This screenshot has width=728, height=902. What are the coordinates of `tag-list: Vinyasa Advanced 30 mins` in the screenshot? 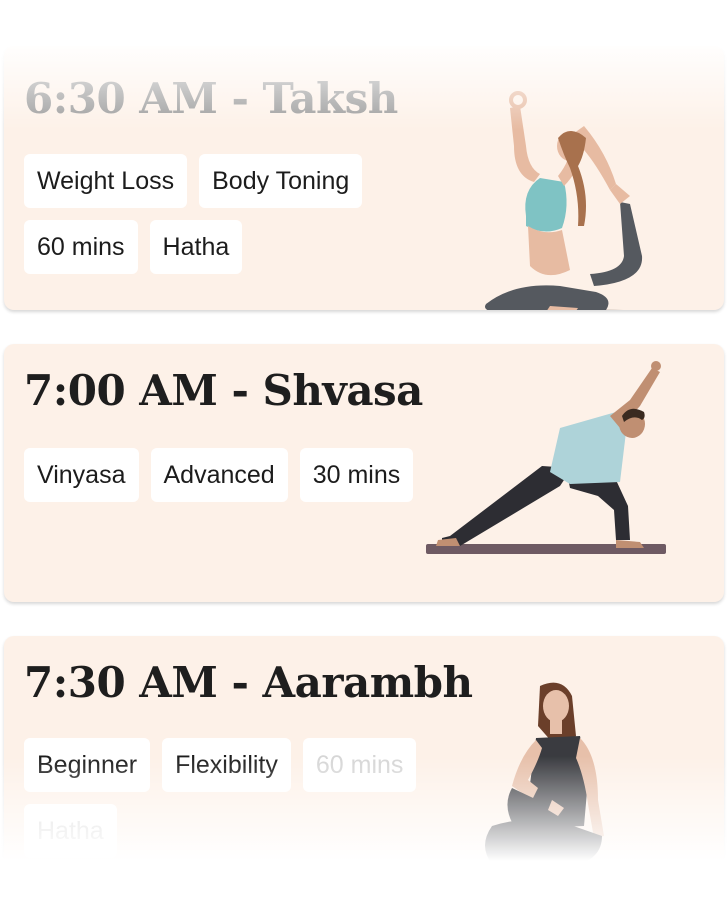 It's located at (234, 475).